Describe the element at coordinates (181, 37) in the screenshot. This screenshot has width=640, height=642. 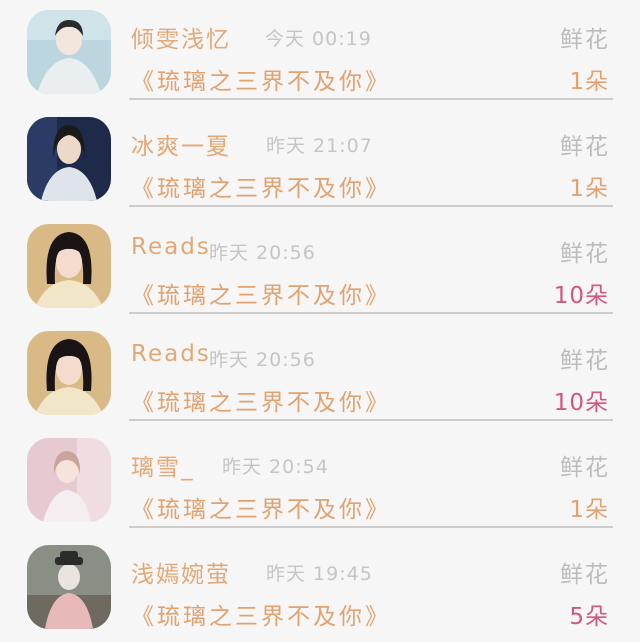
I see `user-name: 倾雯浅忆` at that location.